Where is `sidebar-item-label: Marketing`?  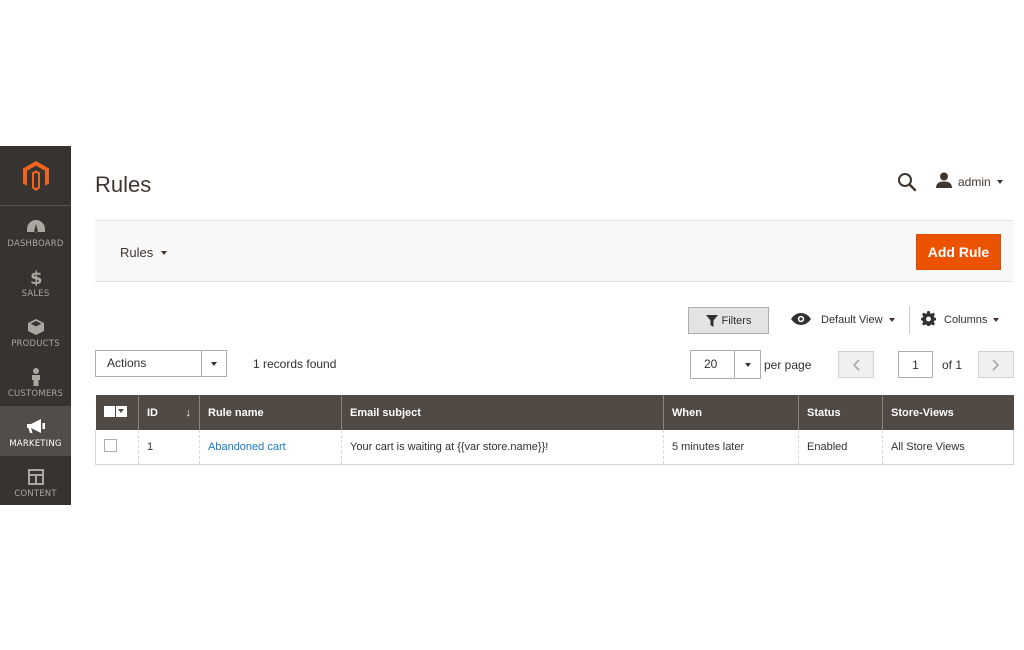 sidebar-item-label: Marketing is located at coordinates (35, 444).